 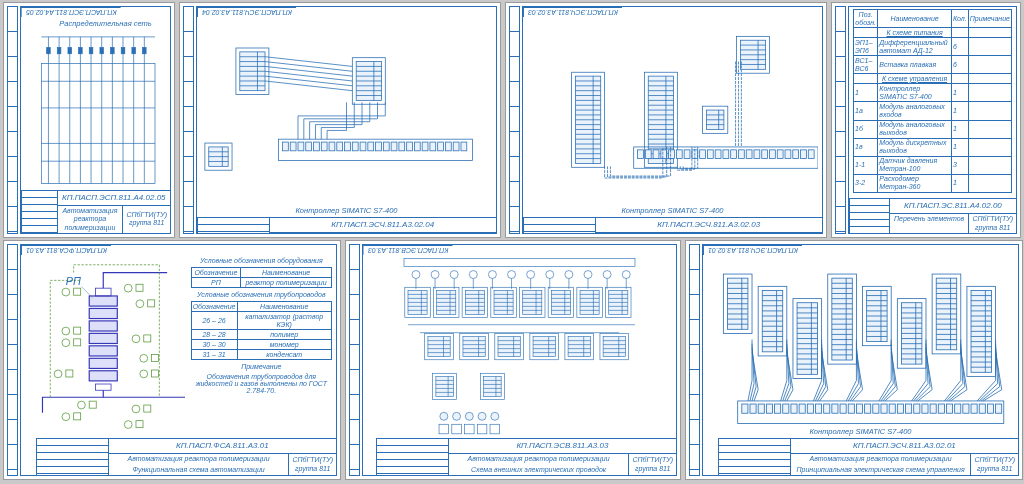 What do you see at coordinates (113, 198) in the screenshot?
I see `drawing-code: КП.ПАСП.ЭСП.811.А4.02.05` at bounding box center [113, 198].